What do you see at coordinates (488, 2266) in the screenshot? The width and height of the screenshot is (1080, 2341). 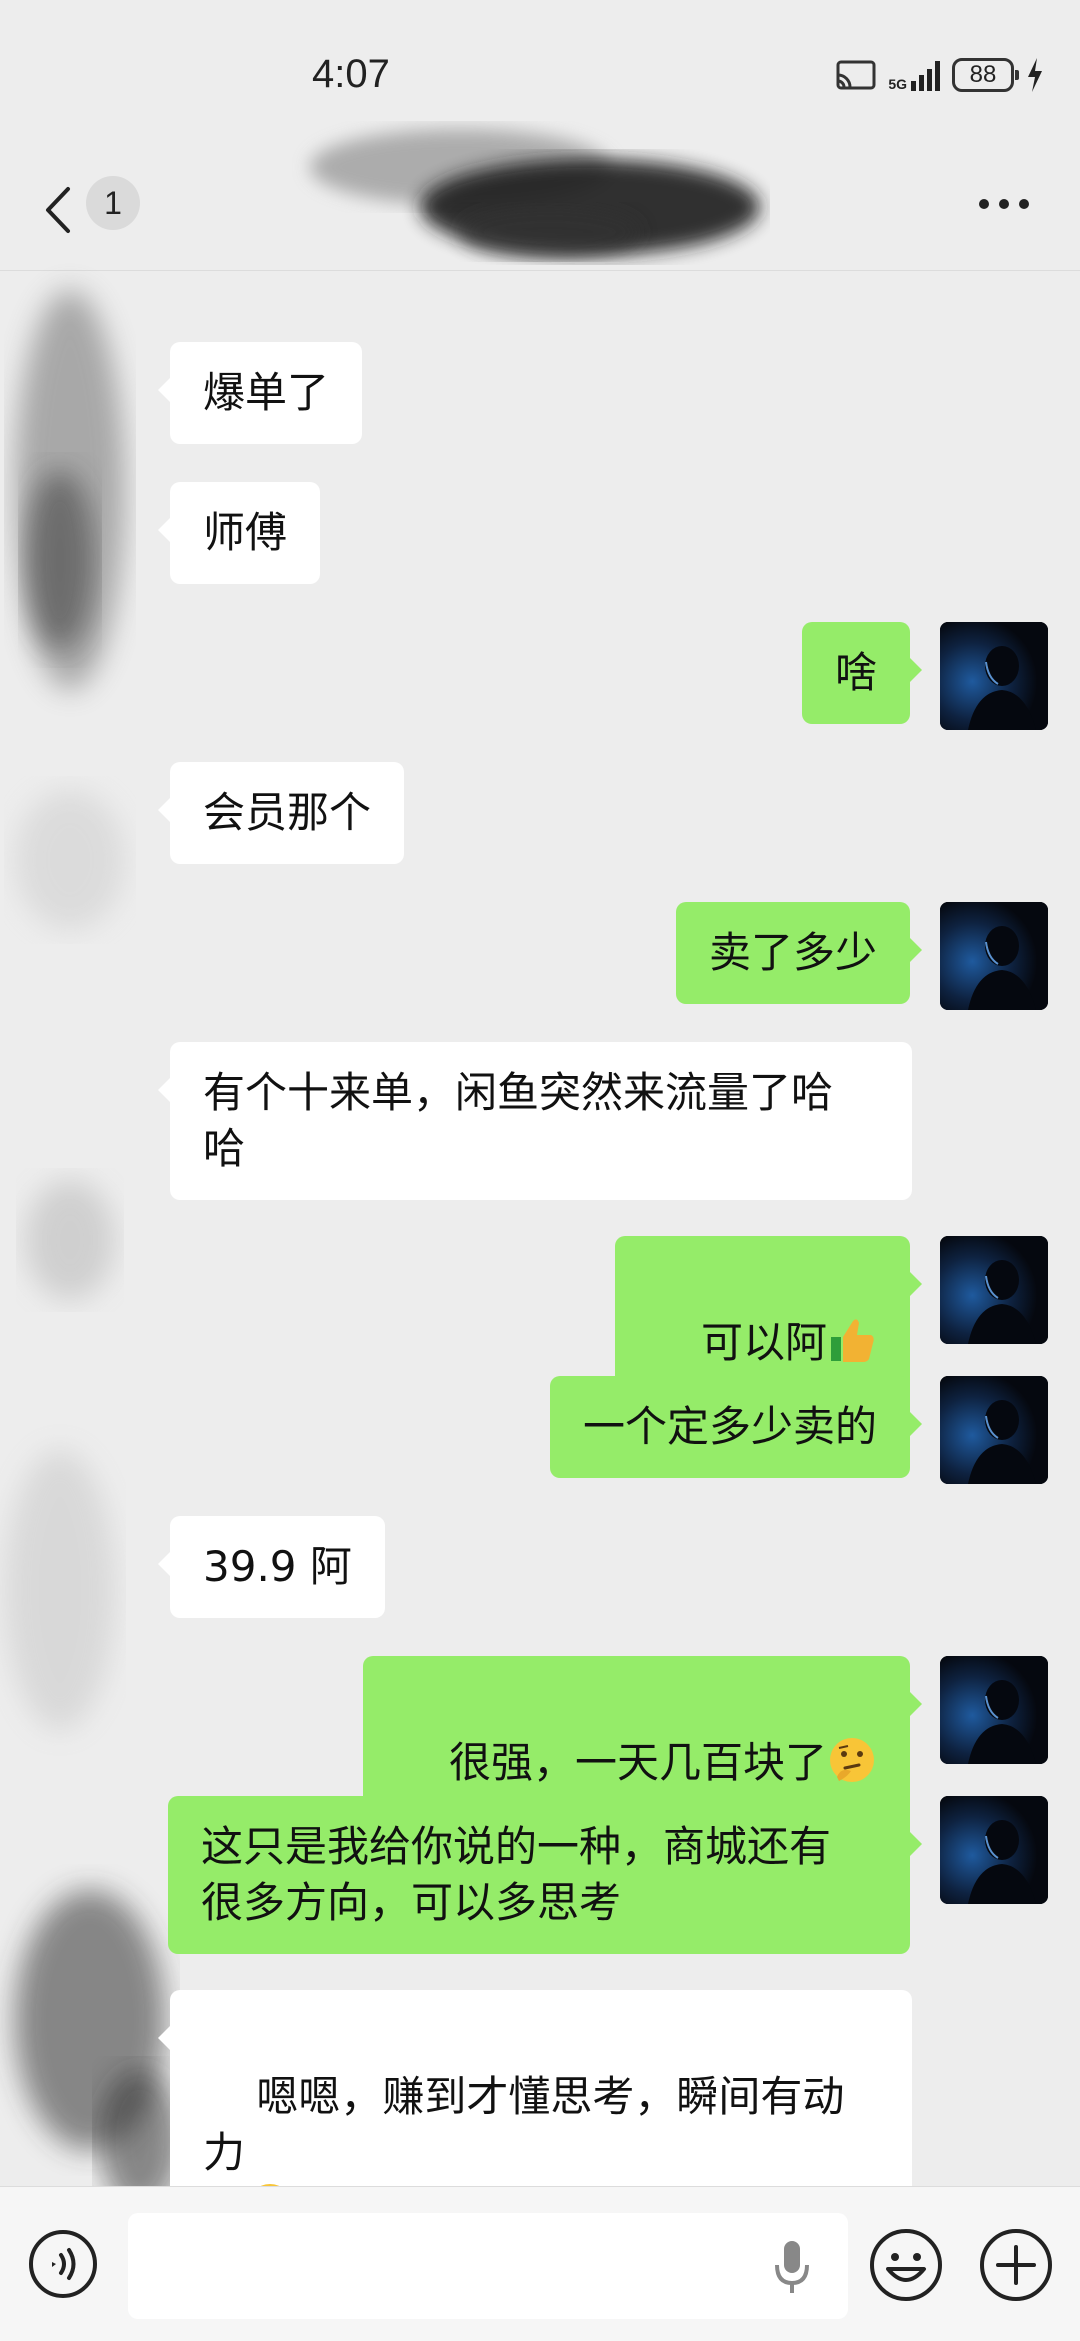 I see `message-input` at bounding box center [488, 2266].